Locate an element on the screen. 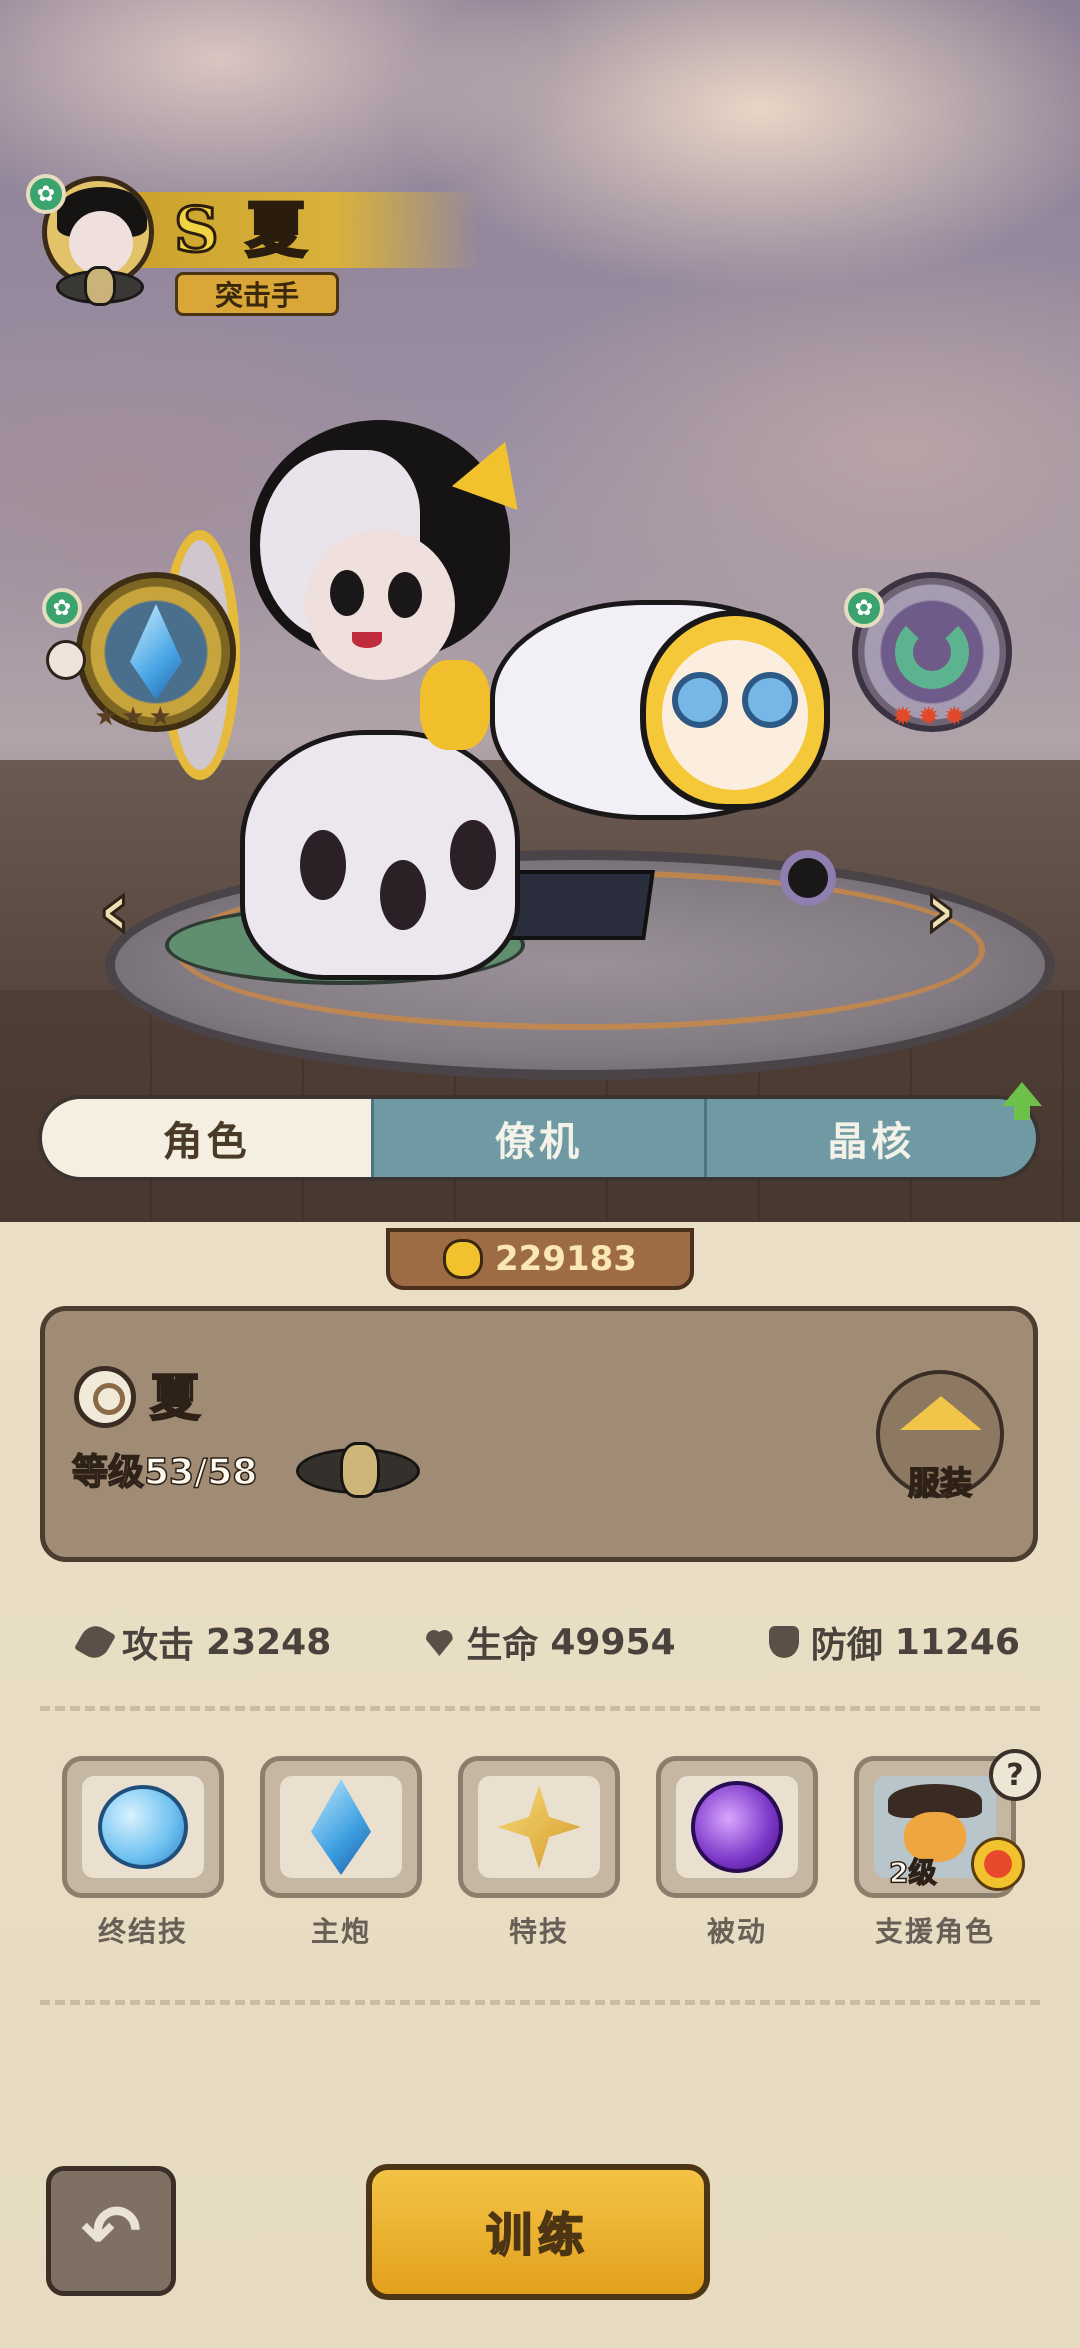  skill-frame: 2级 ? is located at coordinates (947, 1823).